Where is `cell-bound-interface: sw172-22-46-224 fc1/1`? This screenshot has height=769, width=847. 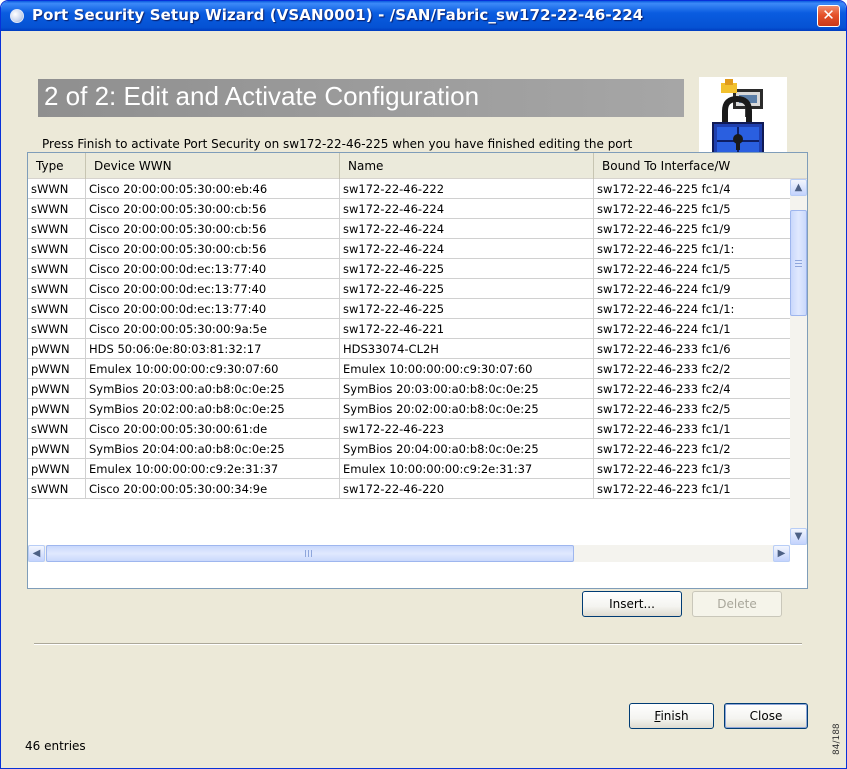
cell-bound-interface: sw172-22-46-224 fc1/1 is located at coordinates (664, 329).